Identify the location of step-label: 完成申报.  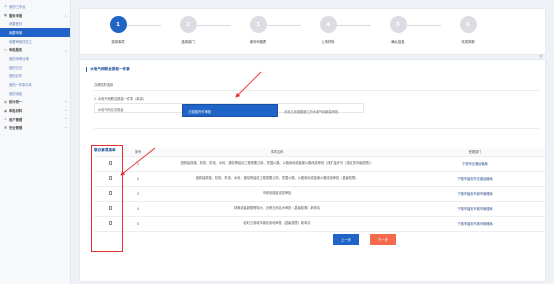
(468, 42).